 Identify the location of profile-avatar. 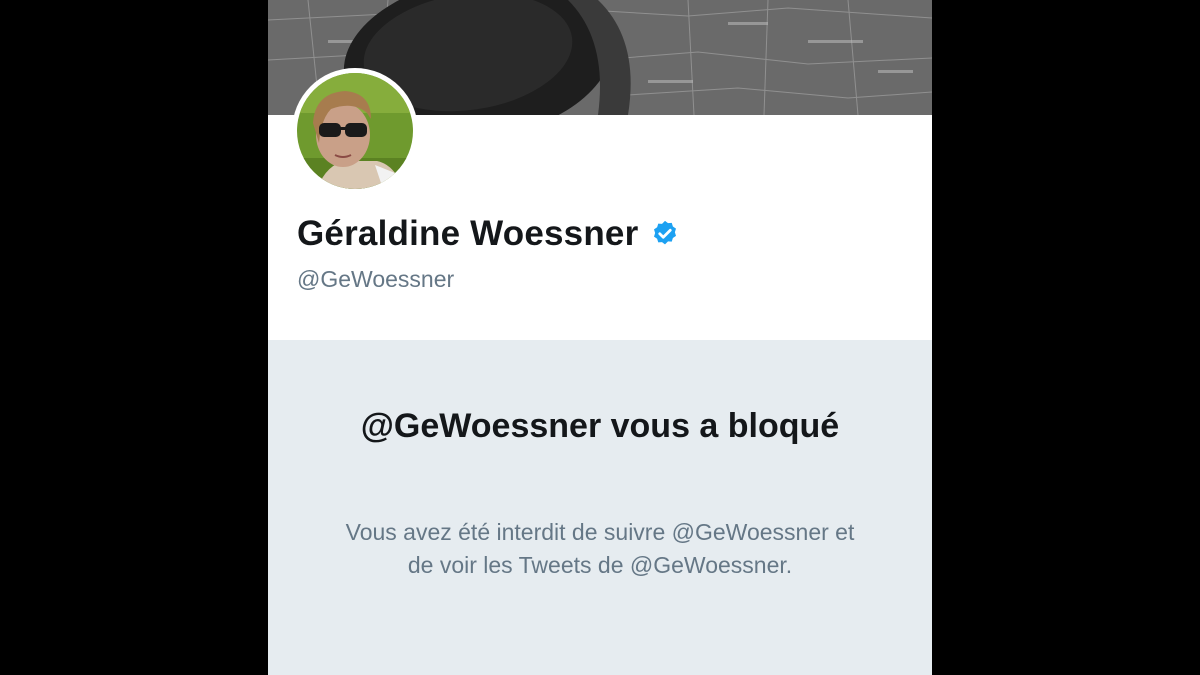
(355, 131).